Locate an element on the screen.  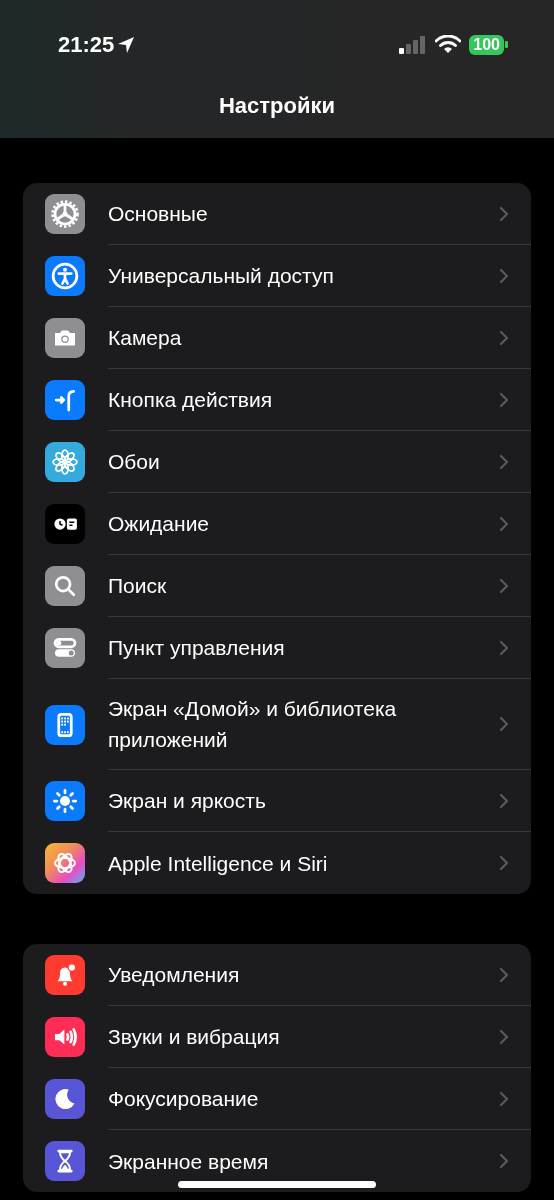
settings-row: Экранное время is located at coordinates (277, 1161).